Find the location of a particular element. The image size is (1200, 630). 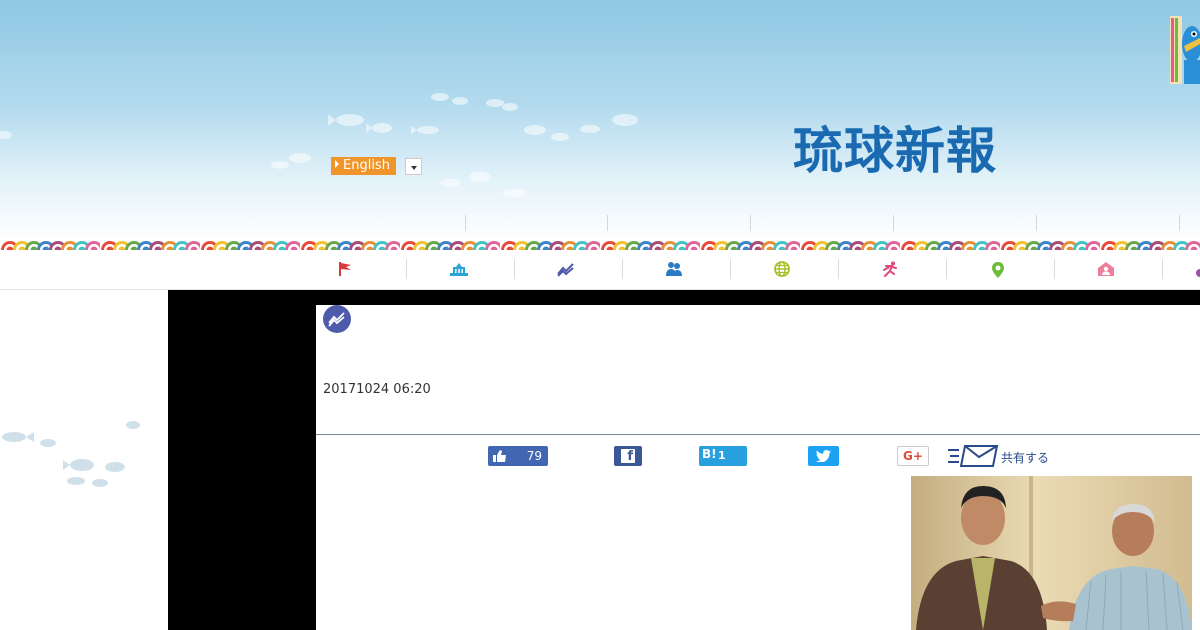

black-top-strip is located at coordinates (758, 297).